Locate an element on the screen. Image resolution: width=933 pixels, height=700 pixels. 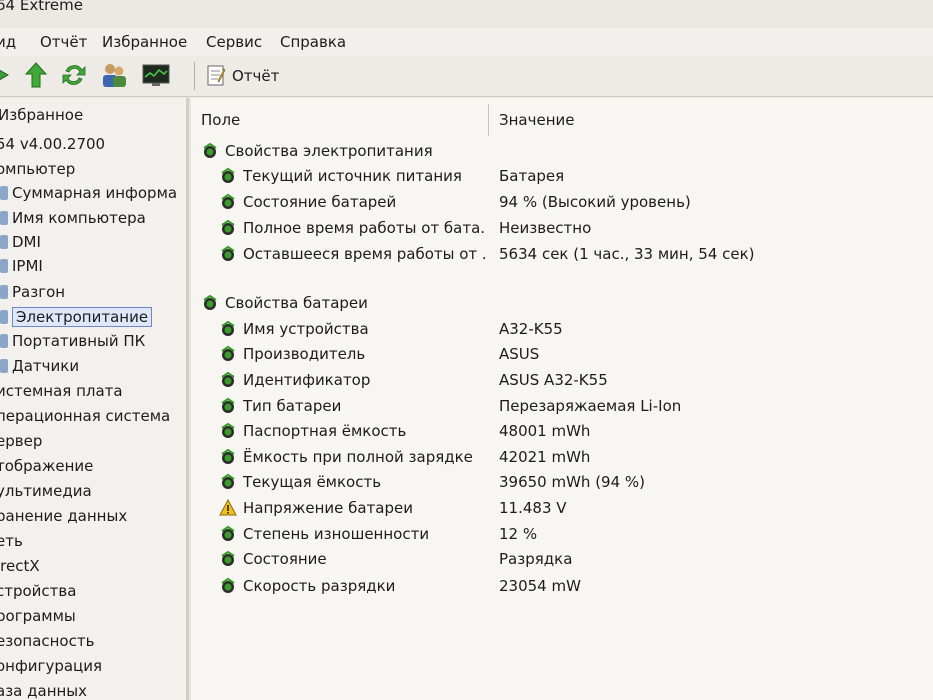
sidebar-item-label: езопасность is located at coordinates (47, 641).